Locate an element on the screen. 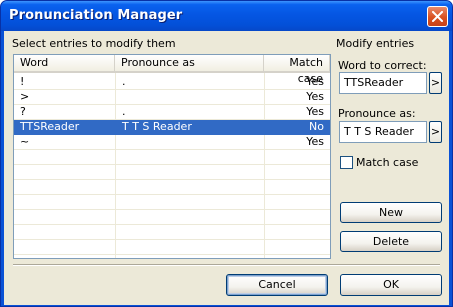  close-button is located at coordinates (437, 16).